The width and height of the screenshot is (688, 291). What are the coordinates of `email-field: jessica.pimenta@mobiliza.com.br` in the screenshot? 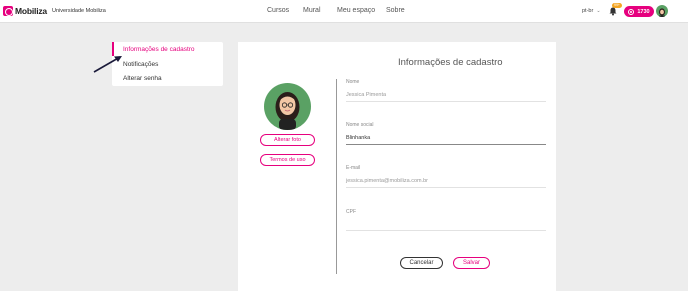 It's located at (387, 181).